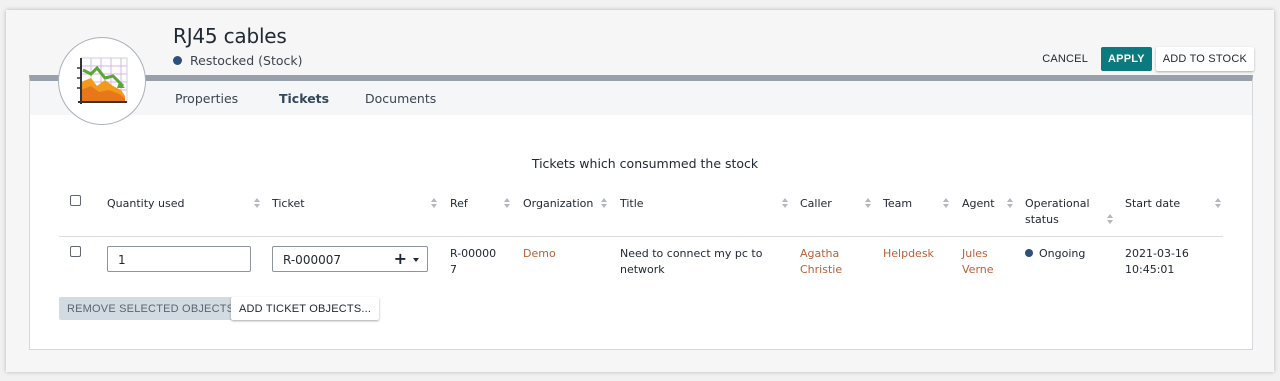 The image size is (1280, 381). Describe the element at coordinates (151, 308) in the screenshot. I see `remove-selected-objects-button: REMOVE SELECTED OBJECTS` at that location.